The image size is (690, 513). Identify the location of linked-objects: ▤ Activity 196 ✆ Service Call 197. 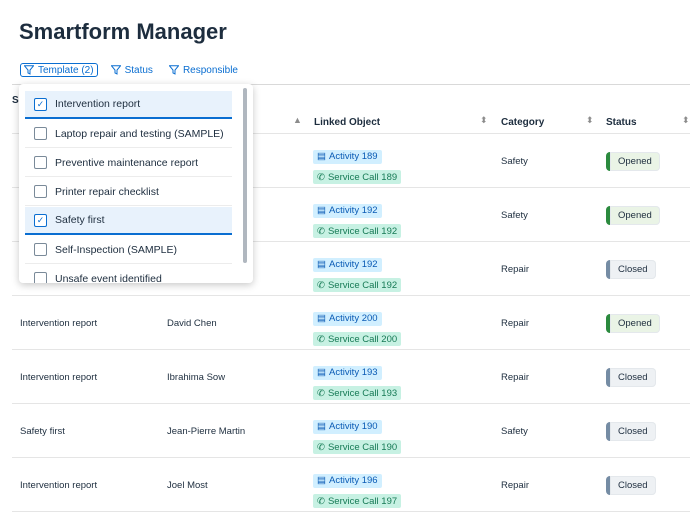
(357, 490).